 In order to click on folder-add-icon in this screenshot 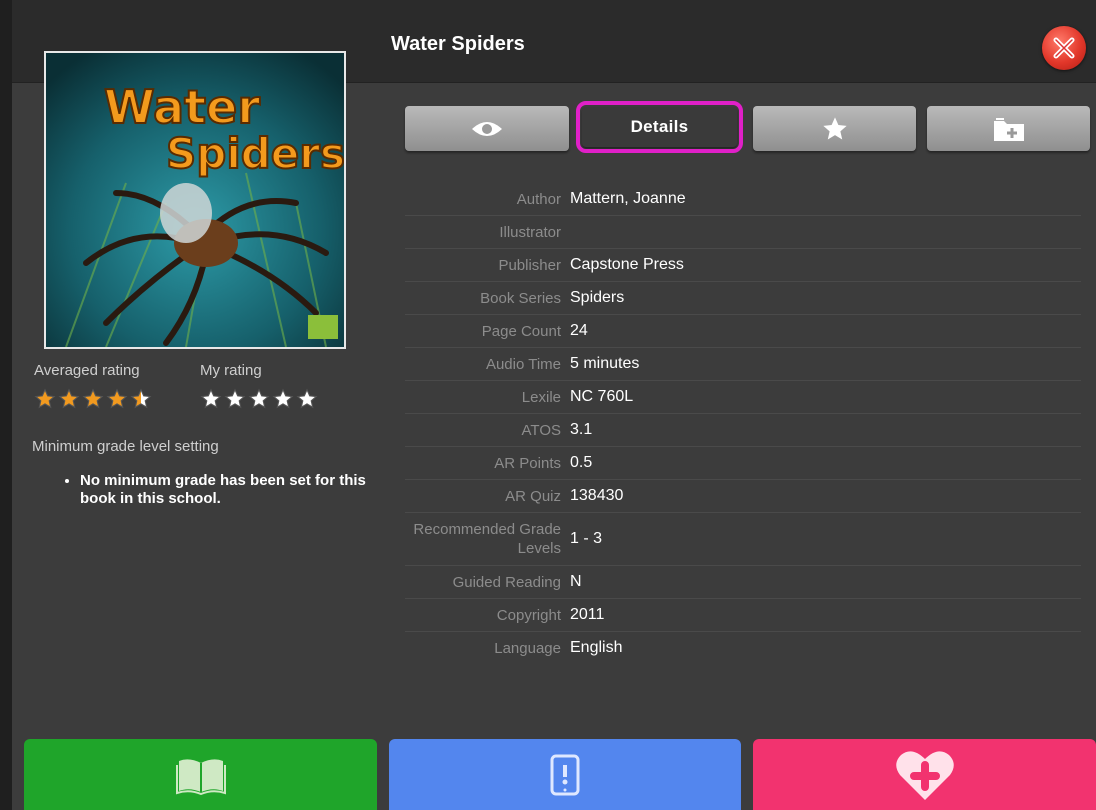, I will do `click(1008, 129)`.